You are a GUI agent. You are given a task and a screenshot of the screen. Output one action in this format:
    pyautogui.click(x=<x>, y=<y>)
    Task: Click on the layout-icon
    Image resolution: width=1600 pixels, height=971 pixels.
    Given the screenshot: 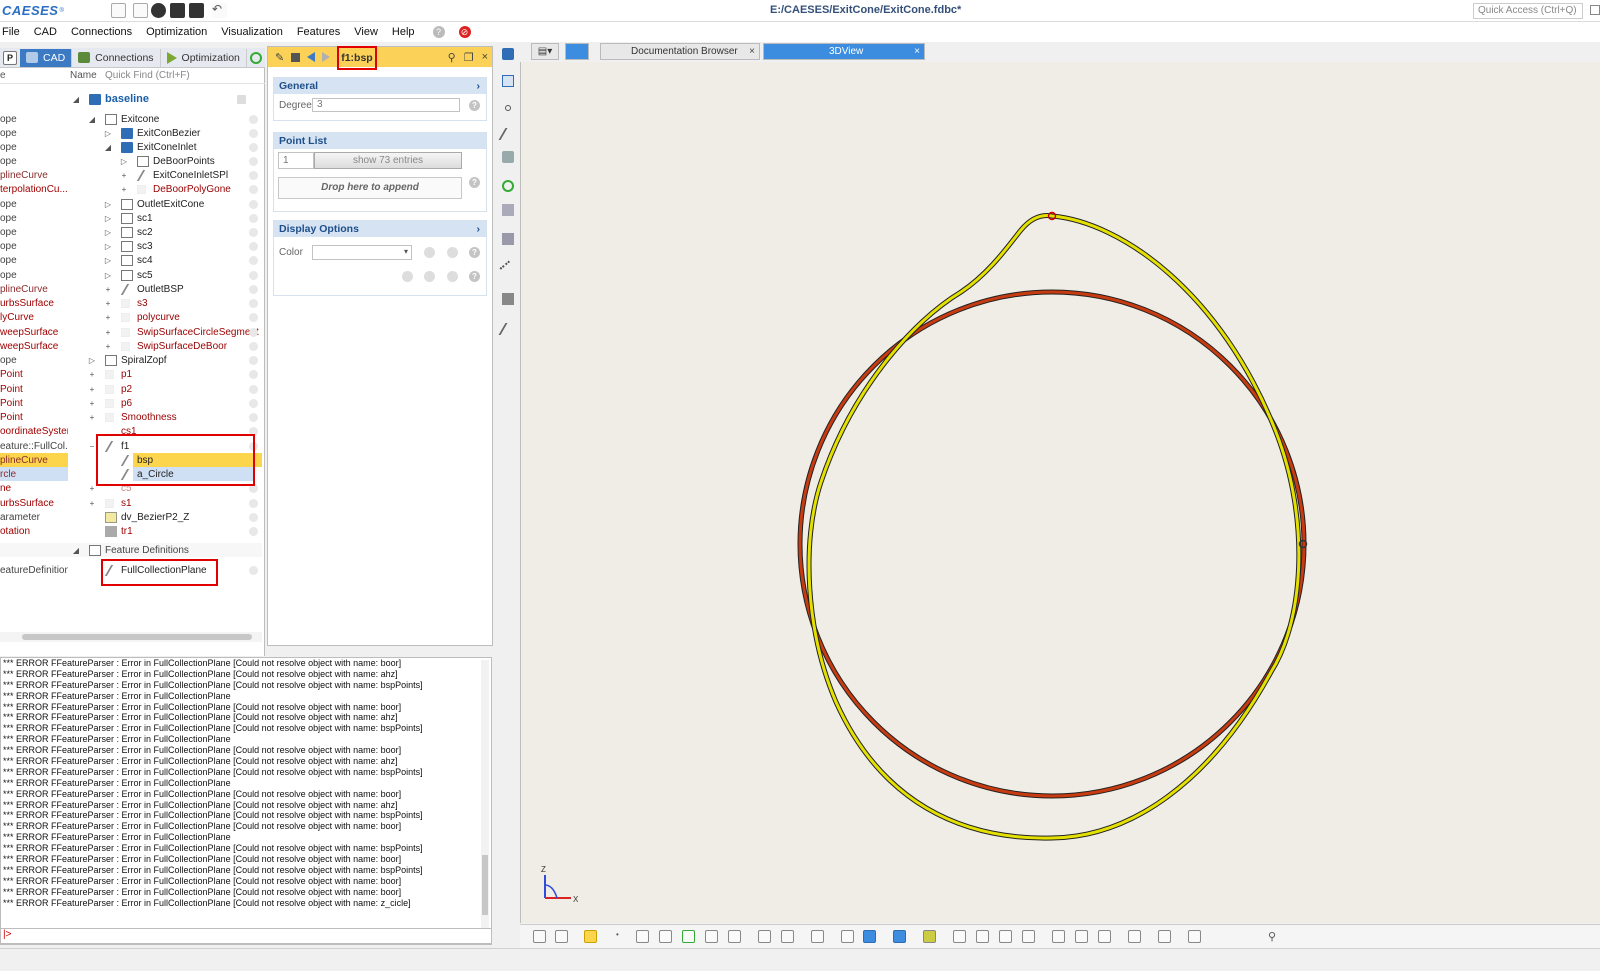 What is the action you would take?
    pyautogui.click(x=118, y=10)
    